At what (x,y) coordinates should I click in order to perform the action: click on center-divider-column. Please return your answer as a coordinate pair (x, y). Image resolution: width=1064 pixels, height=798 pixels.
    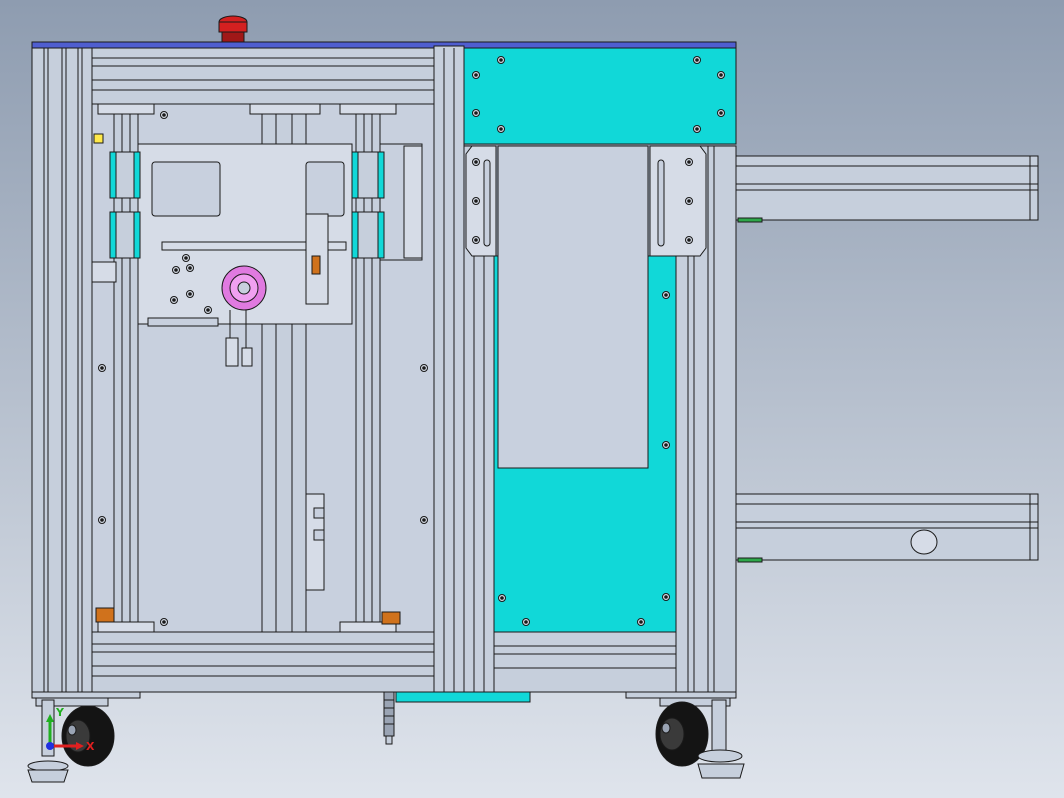
    Looking at the image, I should click on (449, 370).